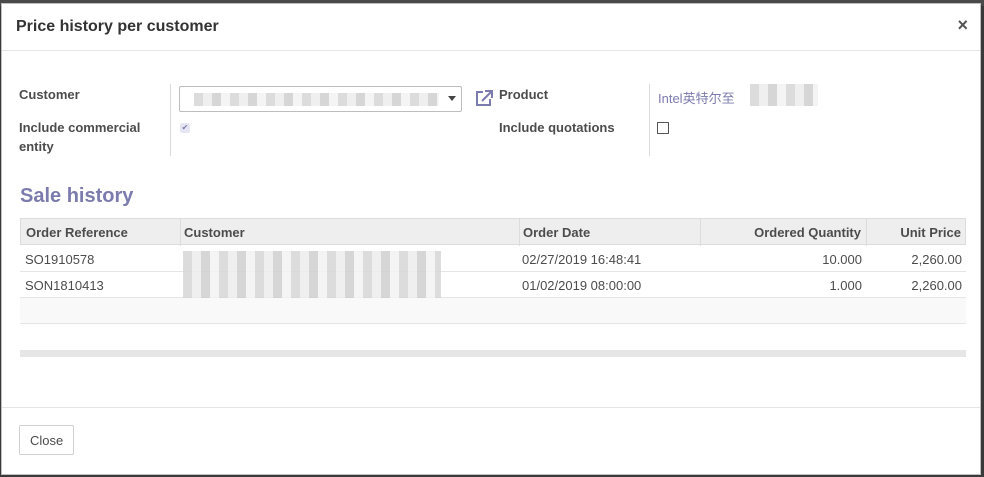 The image size is (984, 477). Describe the element at coordinates (452, 98) in the screenshot. I see `chevron-down-icon` at that location.